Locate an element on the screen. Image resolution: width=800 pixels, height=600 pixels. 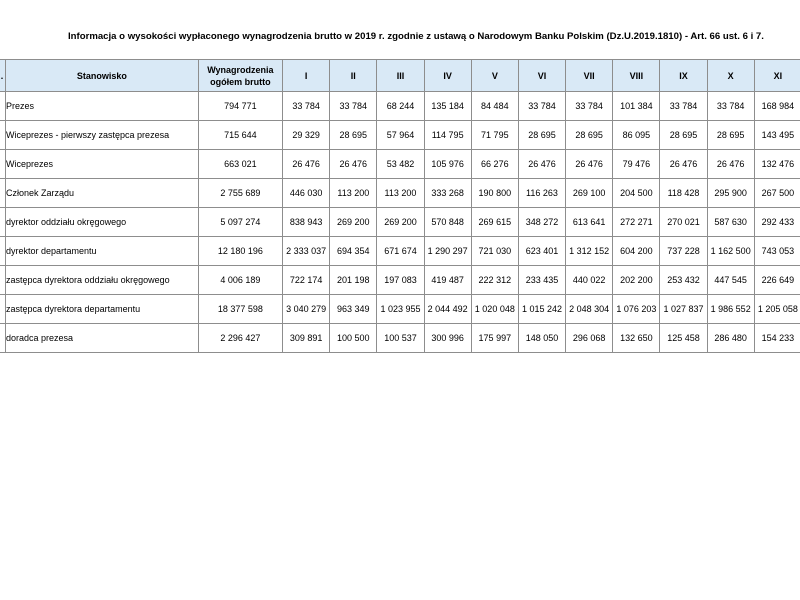
month-cell: 270 021 is located at coordinates (683, 222).